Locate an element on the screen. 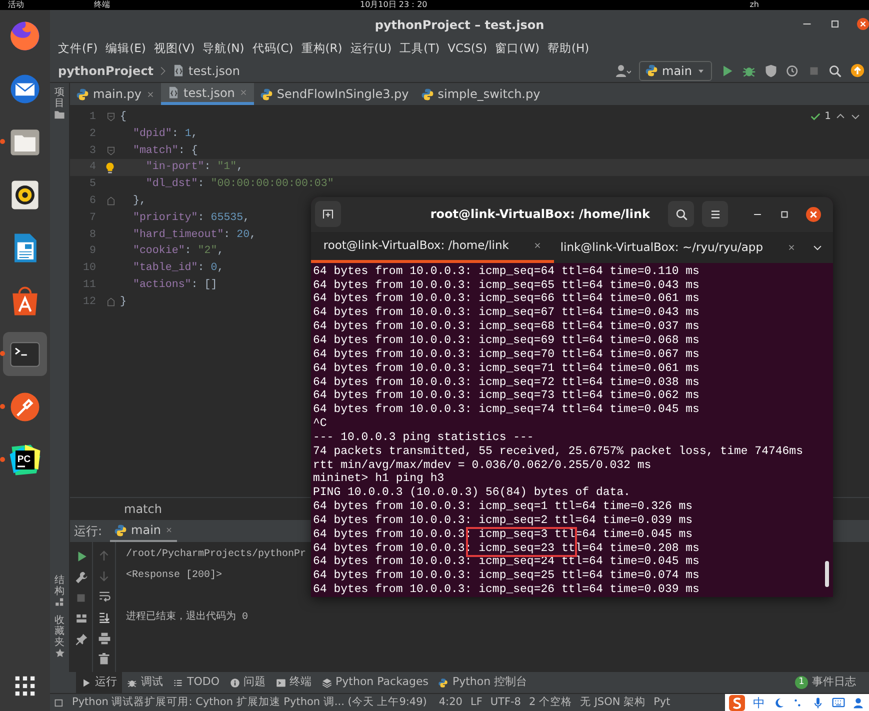 Image resolution: width=869 pixels, height=711 pixels. tool-window-tab: Python 控制台 is located at coordinates (482, 682).